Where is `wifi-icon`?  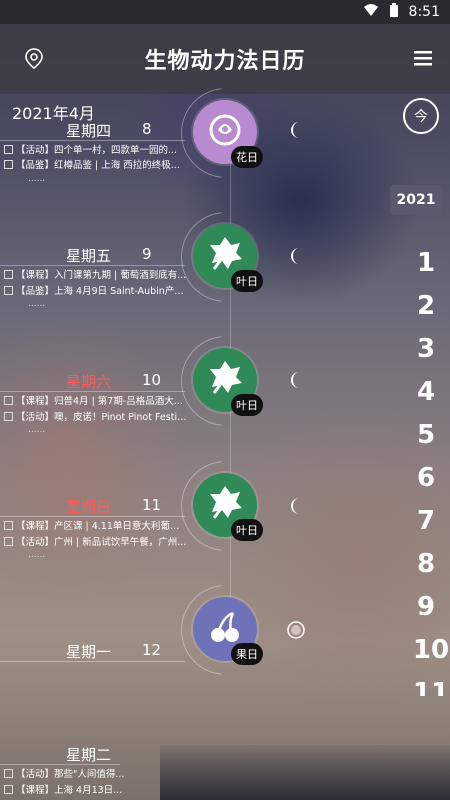
wifi-icon is located at coordinates (371, 12).